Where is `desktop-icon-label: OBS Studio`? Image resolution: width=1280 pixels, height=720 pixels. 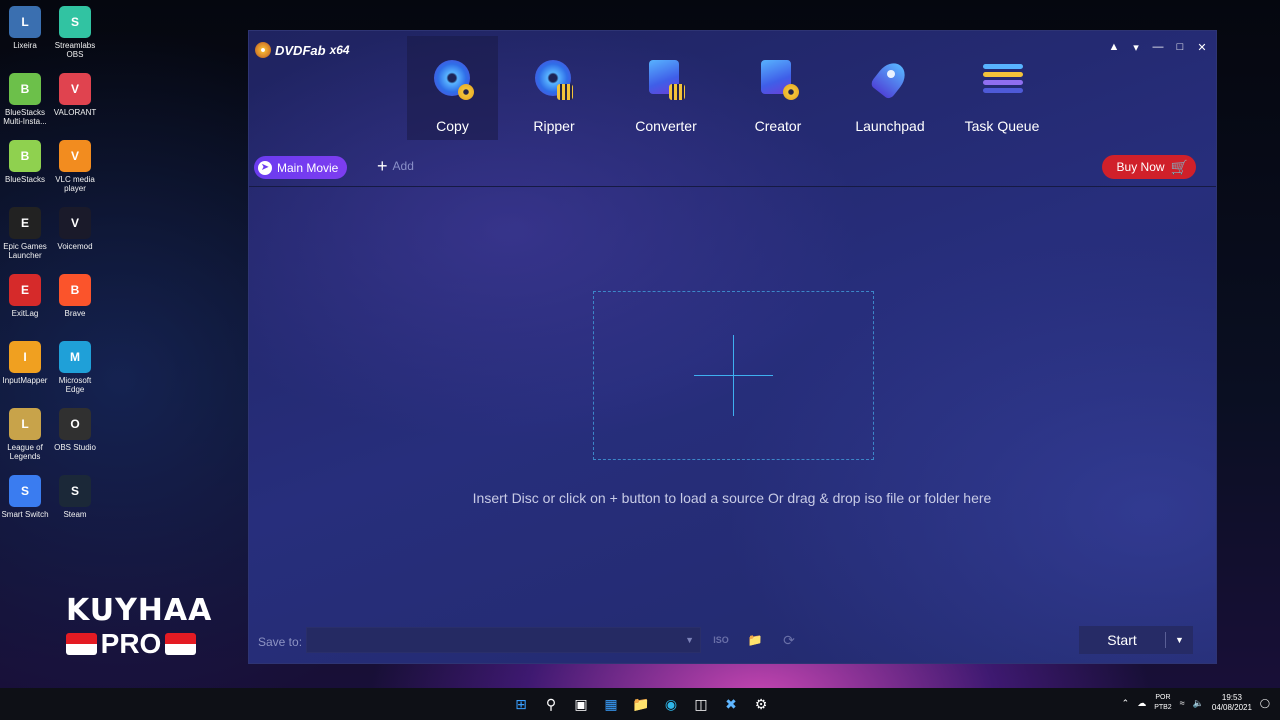 desktop-icon-label: OBS Studio is located at coordinates (75, 447).